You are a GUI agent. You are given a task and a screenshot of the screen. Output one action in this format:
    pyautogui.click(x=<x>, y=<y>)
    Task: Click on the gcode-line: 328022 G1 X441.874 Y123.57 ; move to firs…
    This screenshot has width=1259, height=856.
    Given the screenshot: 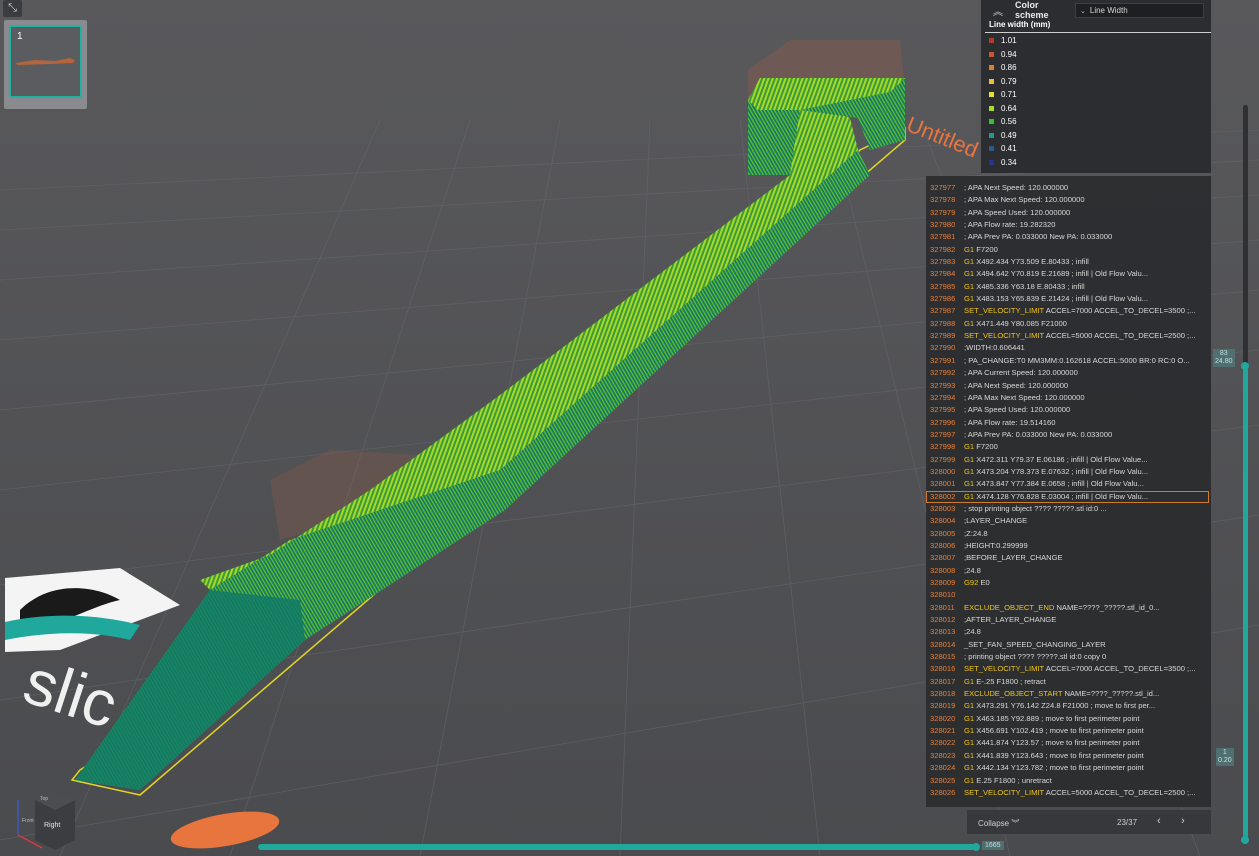 What is the action you would take?
    pyautogui.click(x=1068, y=743)
    